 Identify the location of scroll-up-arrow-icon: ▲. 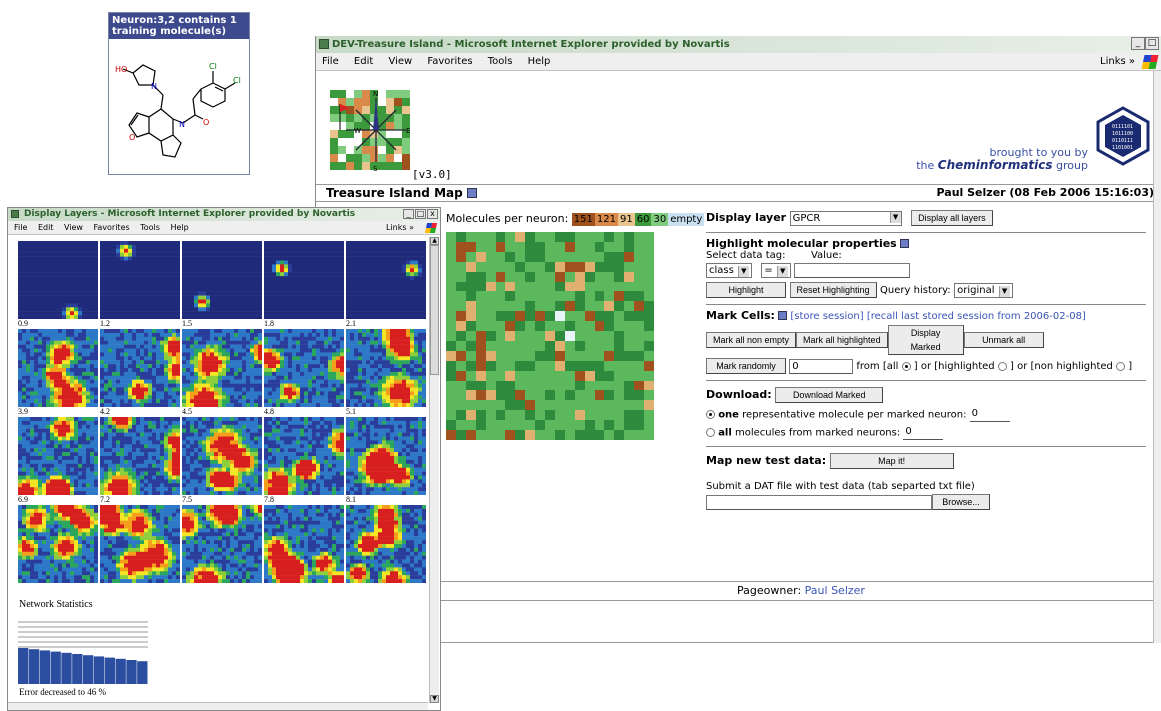
(434, 241).